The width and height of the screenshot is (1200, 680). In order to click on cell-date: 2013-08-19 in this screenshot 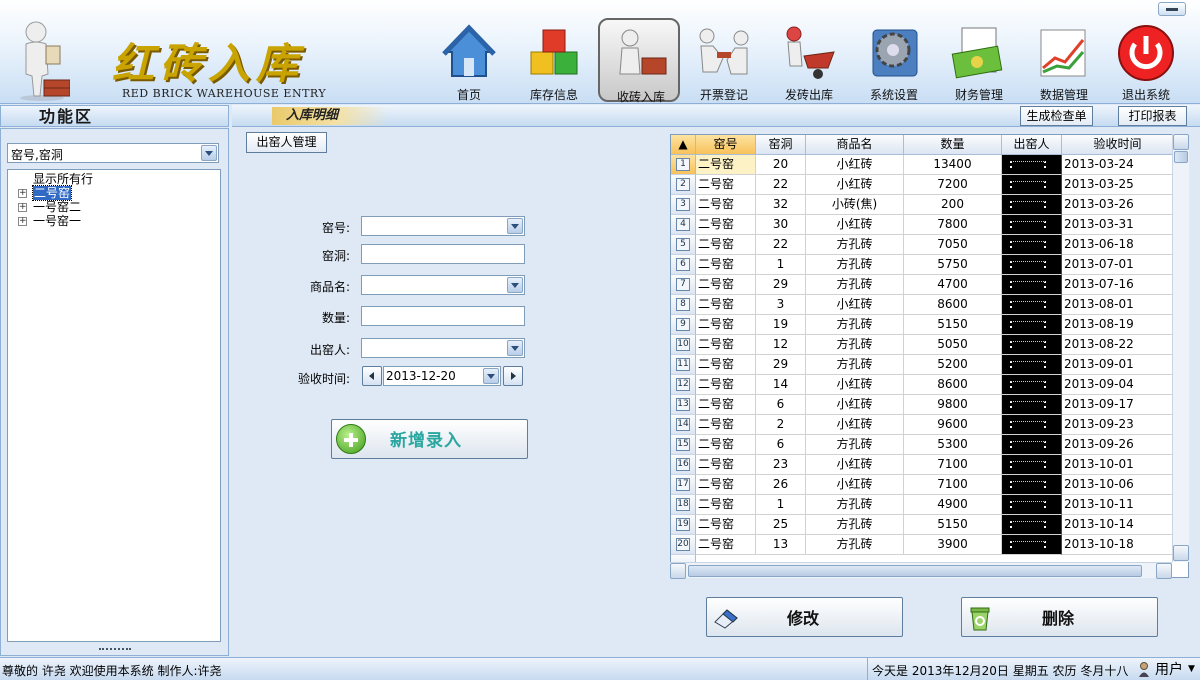, I will do `click(1118, 325)`.